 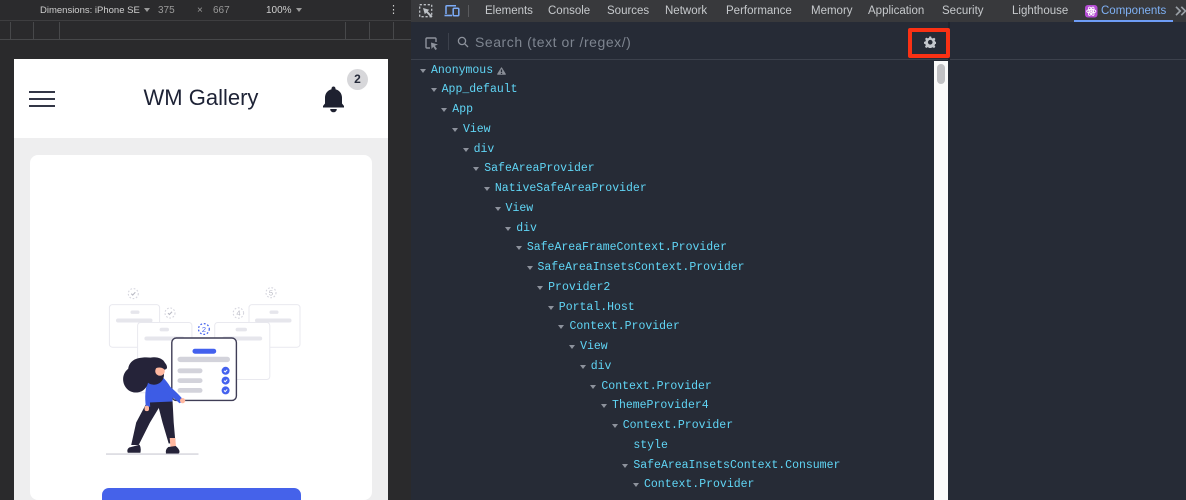 What do you see at coordinates (271, 292) in the screenshot?
I see `svg-text: 5` at bounding box center [271, 292].